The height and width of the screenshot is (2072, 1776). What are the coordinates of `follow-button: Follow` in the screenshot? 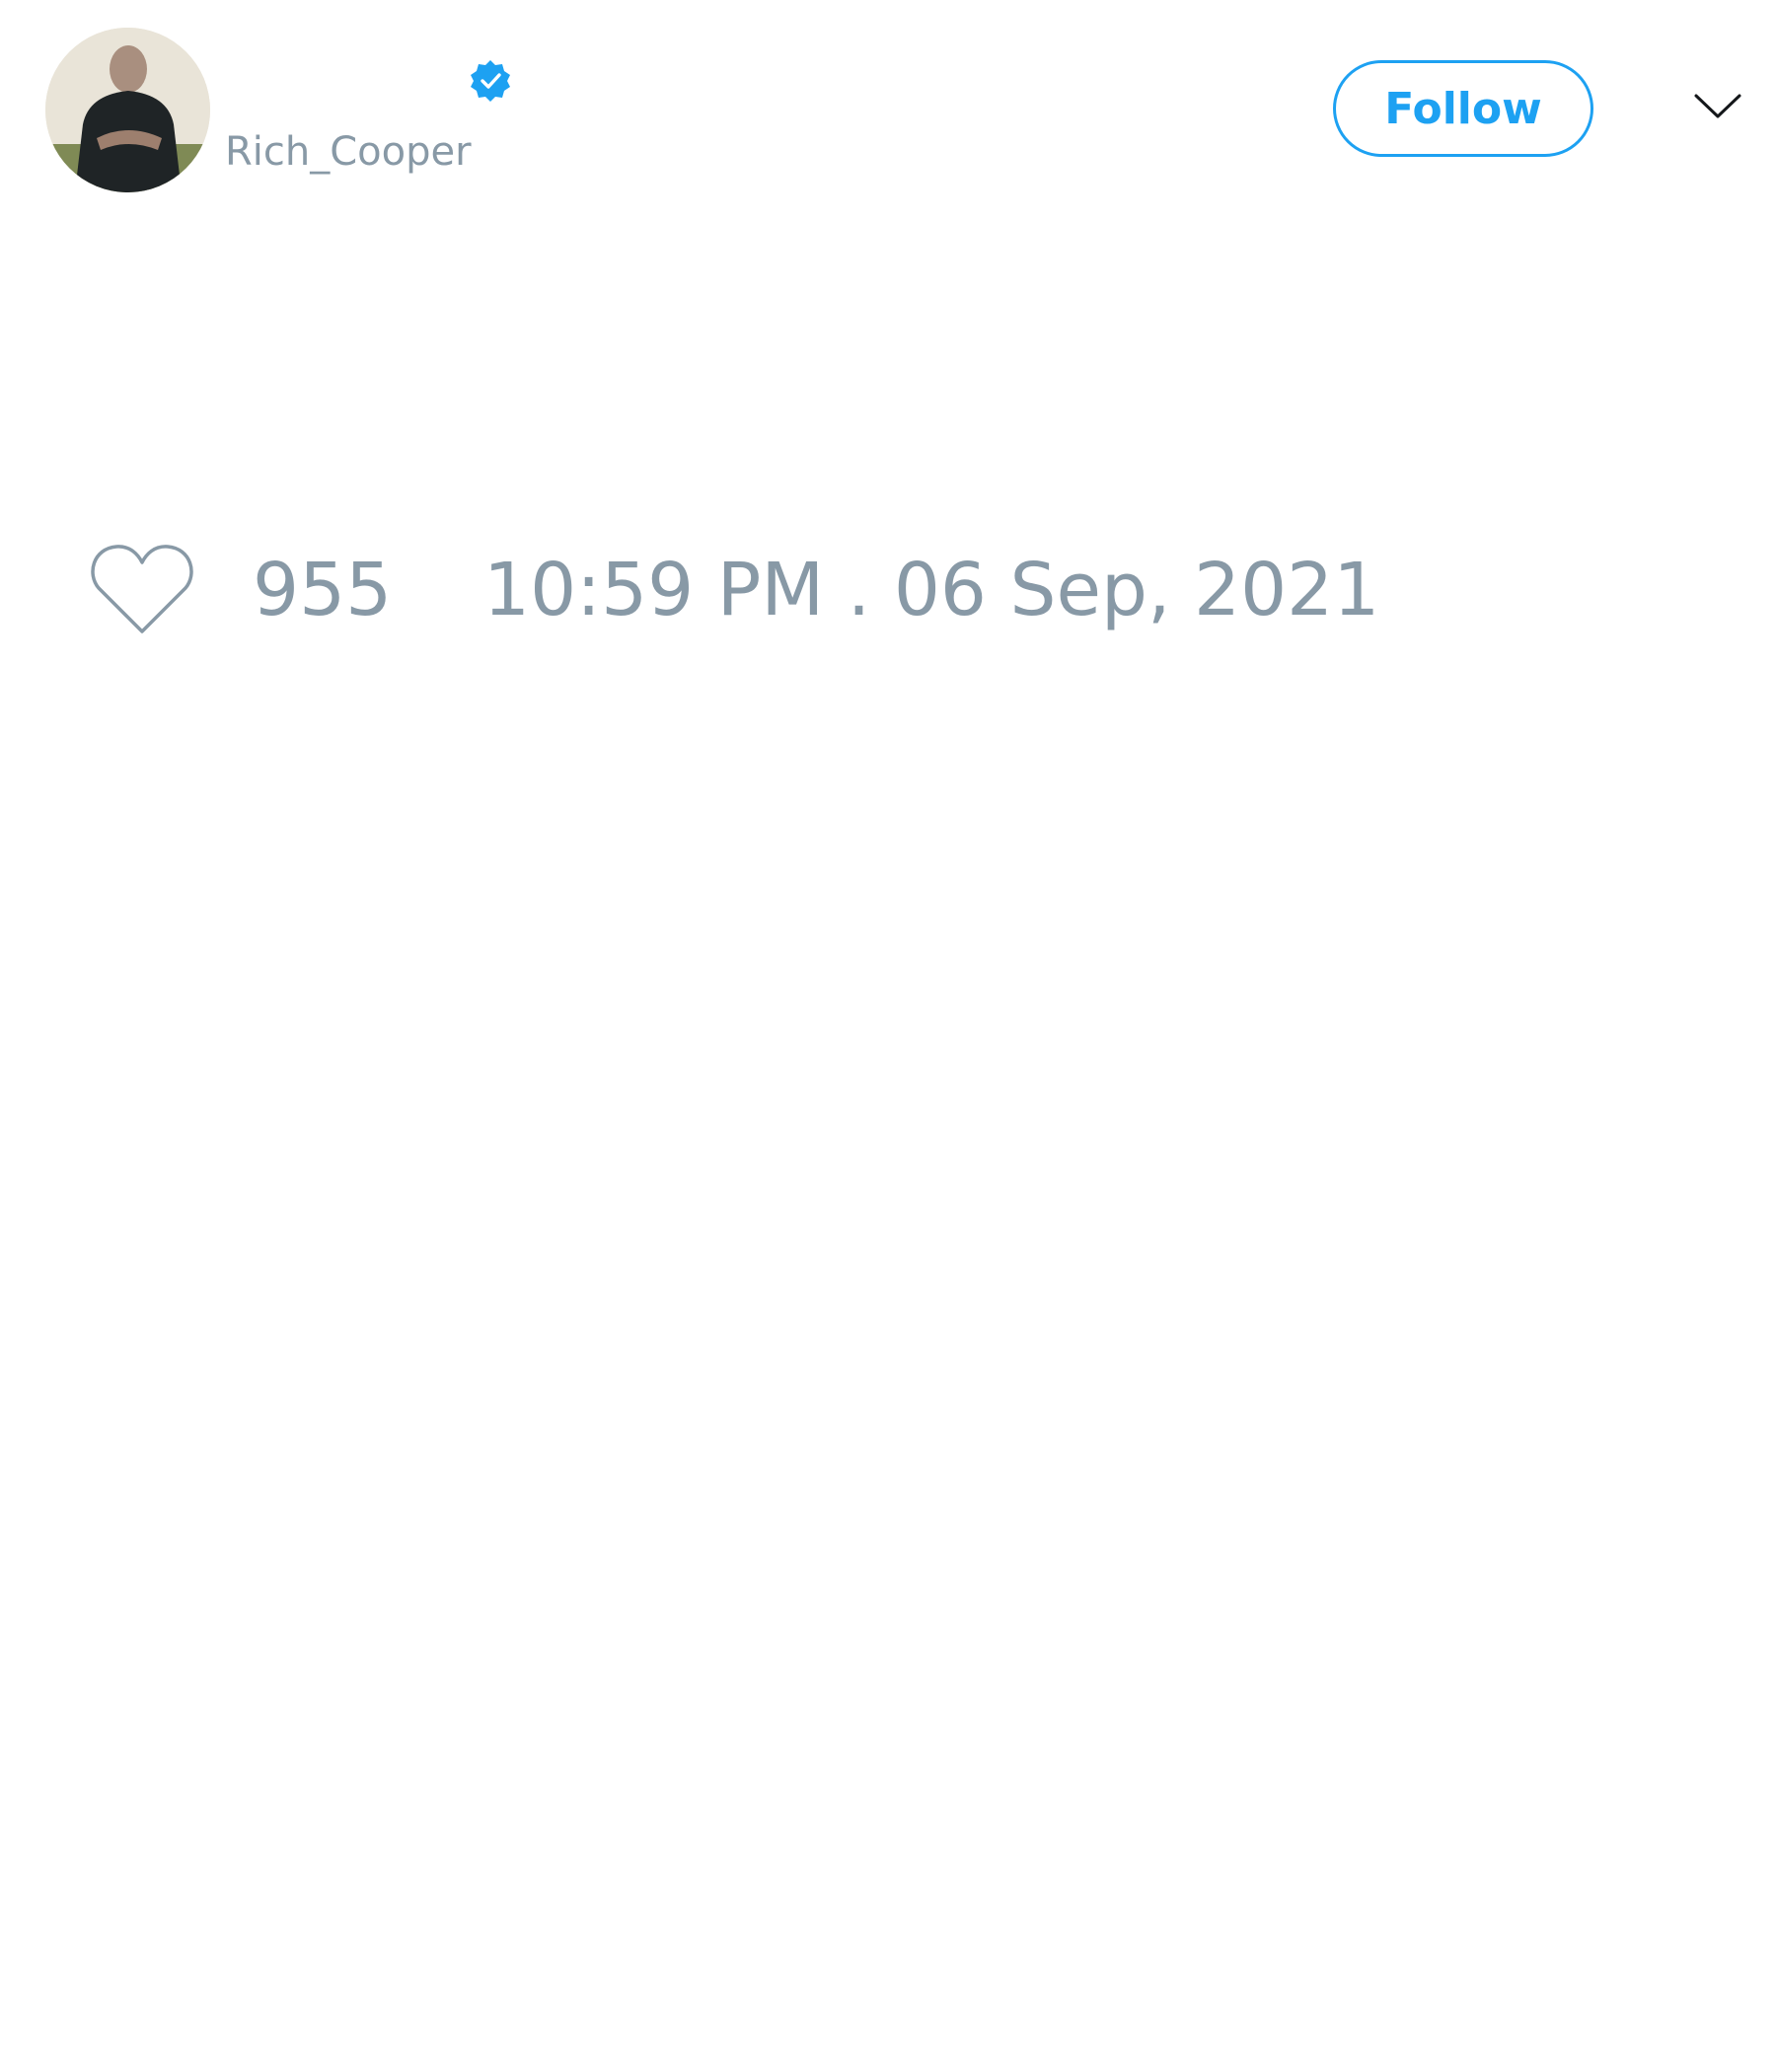 It's located at (1463, 109).